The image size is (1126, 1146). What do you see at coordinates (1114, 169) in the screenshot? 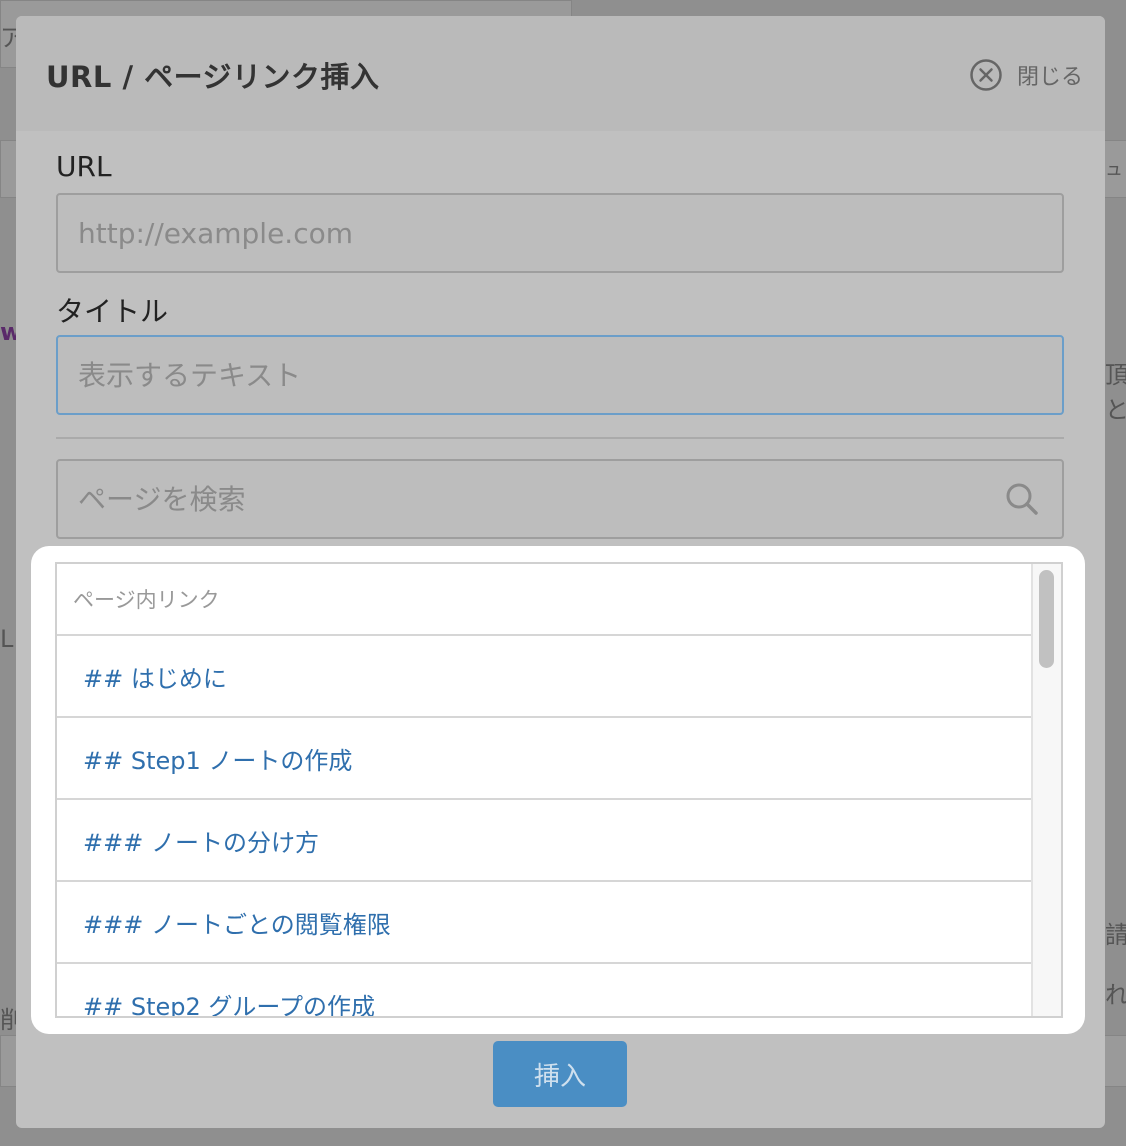
I see `background-fragment: ュ` at bounding box center [1114, 169].